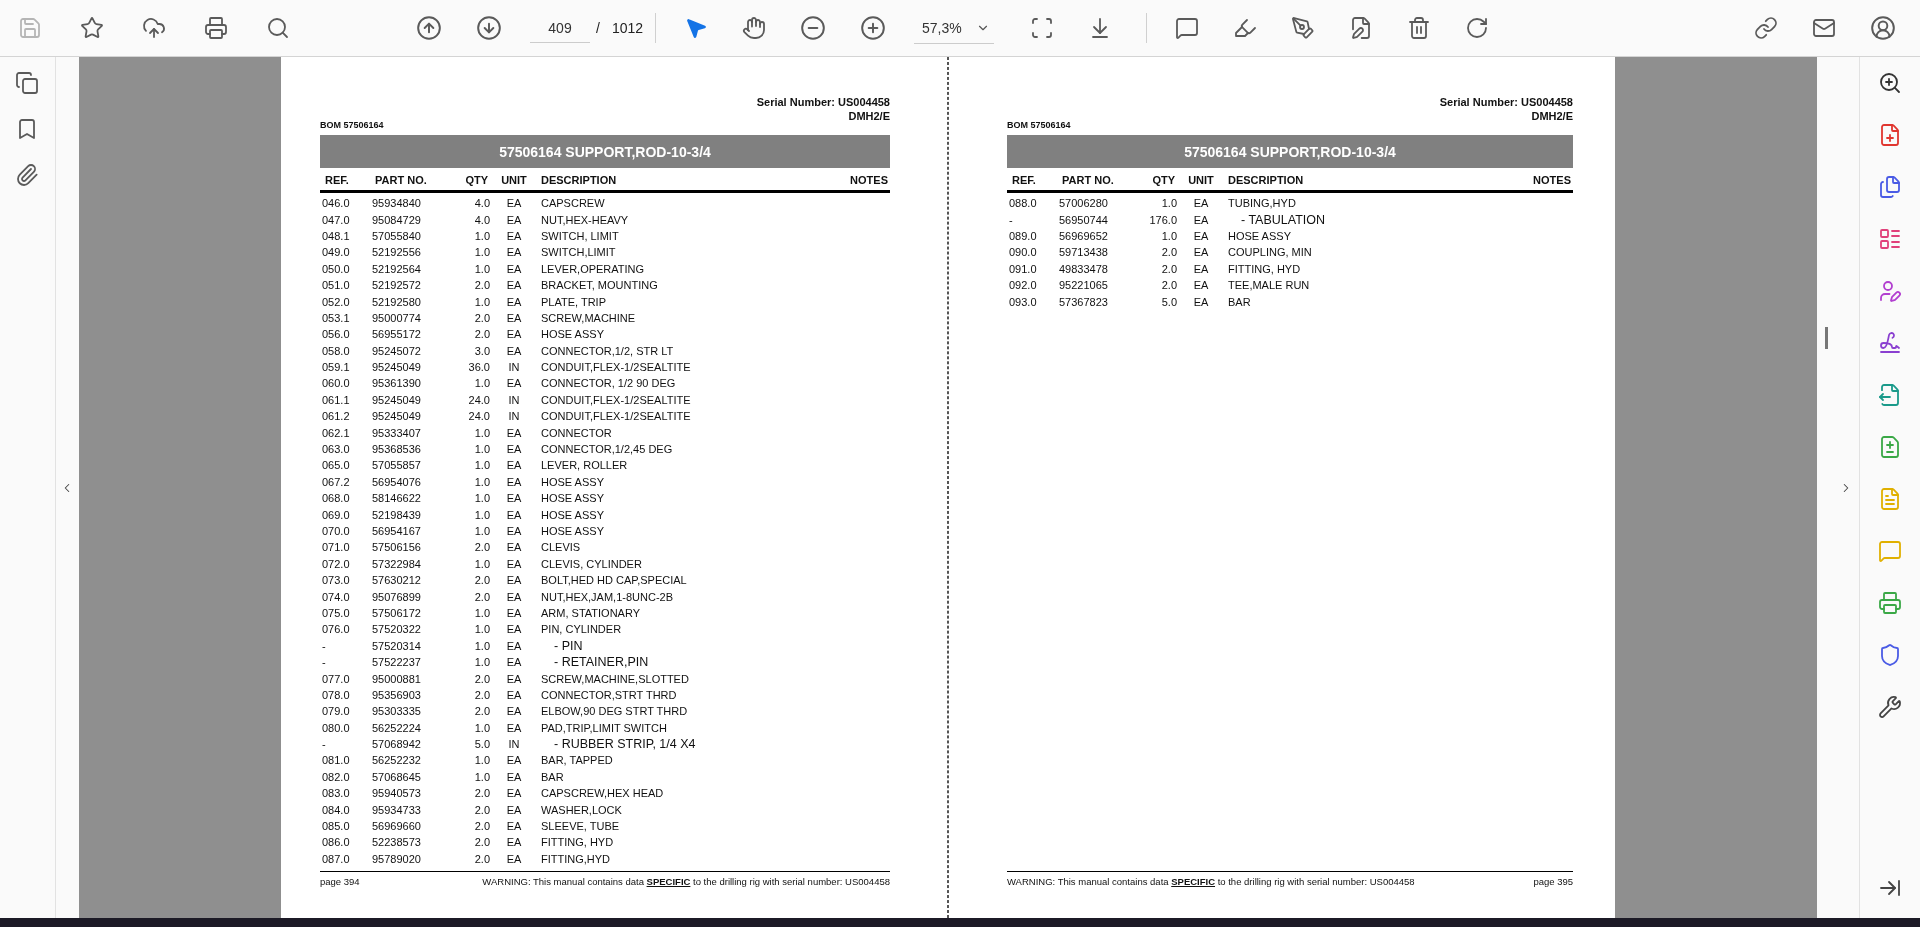 The image size is (1920, 927). What do you see at coordinates (1084, 285) in the screenshot?
I see `part-number-cell-text: 95221065` at bounding box center [1084, 285].